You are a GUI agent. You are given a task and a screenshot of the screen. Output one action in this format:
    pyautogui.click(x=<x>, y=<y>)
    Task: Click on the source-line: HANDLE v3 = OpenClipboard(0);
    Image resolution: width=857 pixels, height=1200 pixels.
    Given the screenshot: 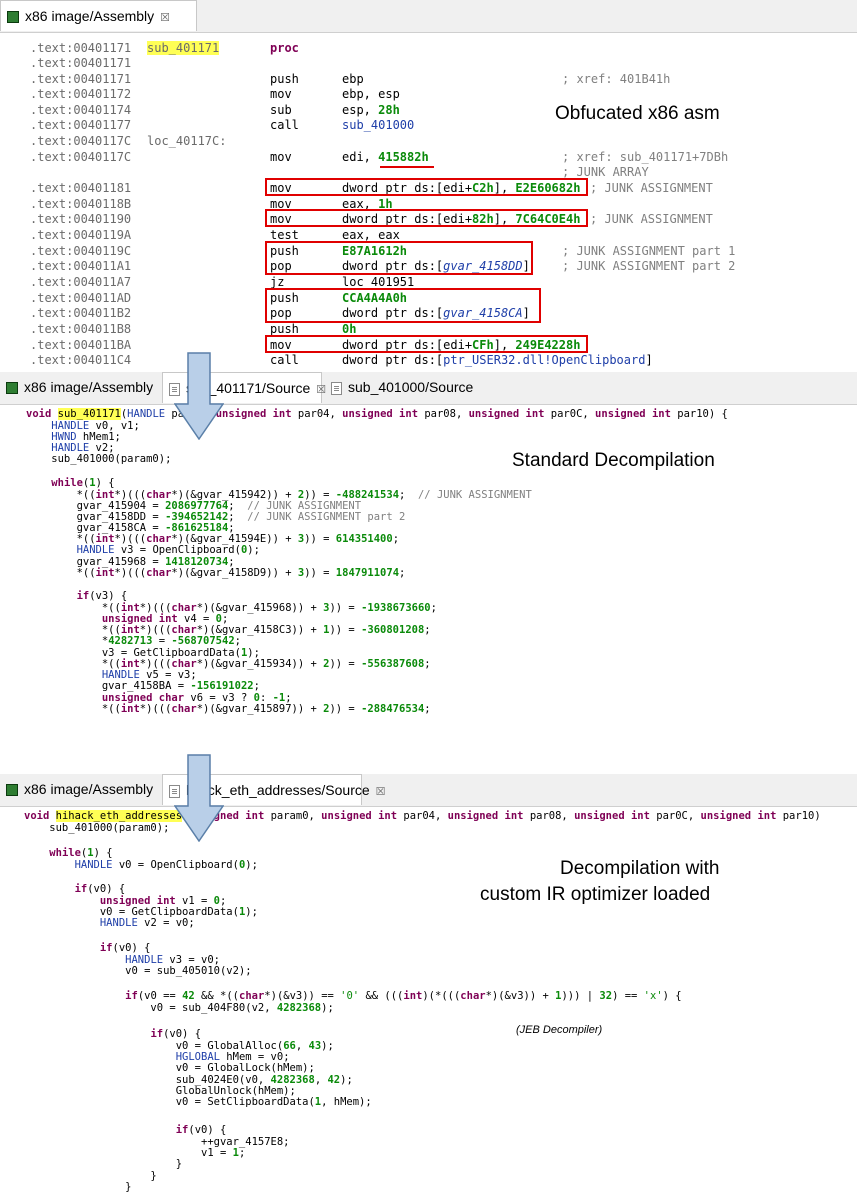 What is the action you would take?
    pyautogui.click(x=143, y=550)
    